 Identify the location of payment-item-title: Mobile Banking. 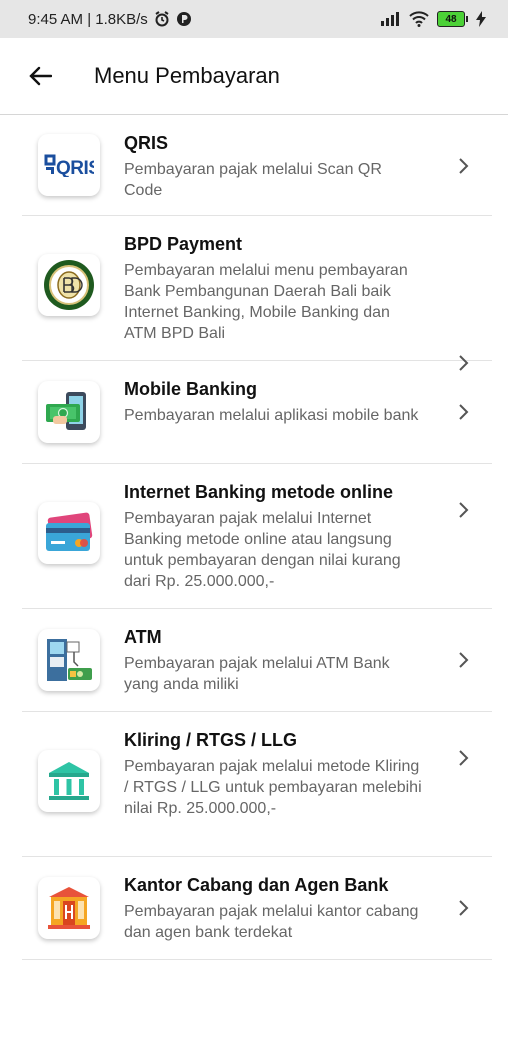
(191, 389).